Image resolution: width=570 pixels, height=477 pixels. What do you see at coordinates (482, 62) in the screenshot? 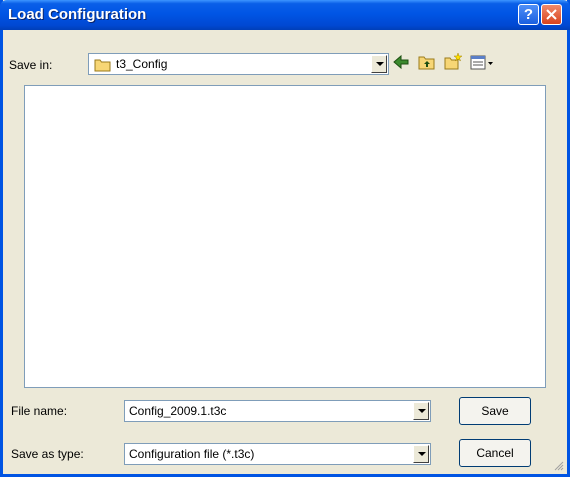
I see `view-menu-icon` at bounding box center [482, 62].